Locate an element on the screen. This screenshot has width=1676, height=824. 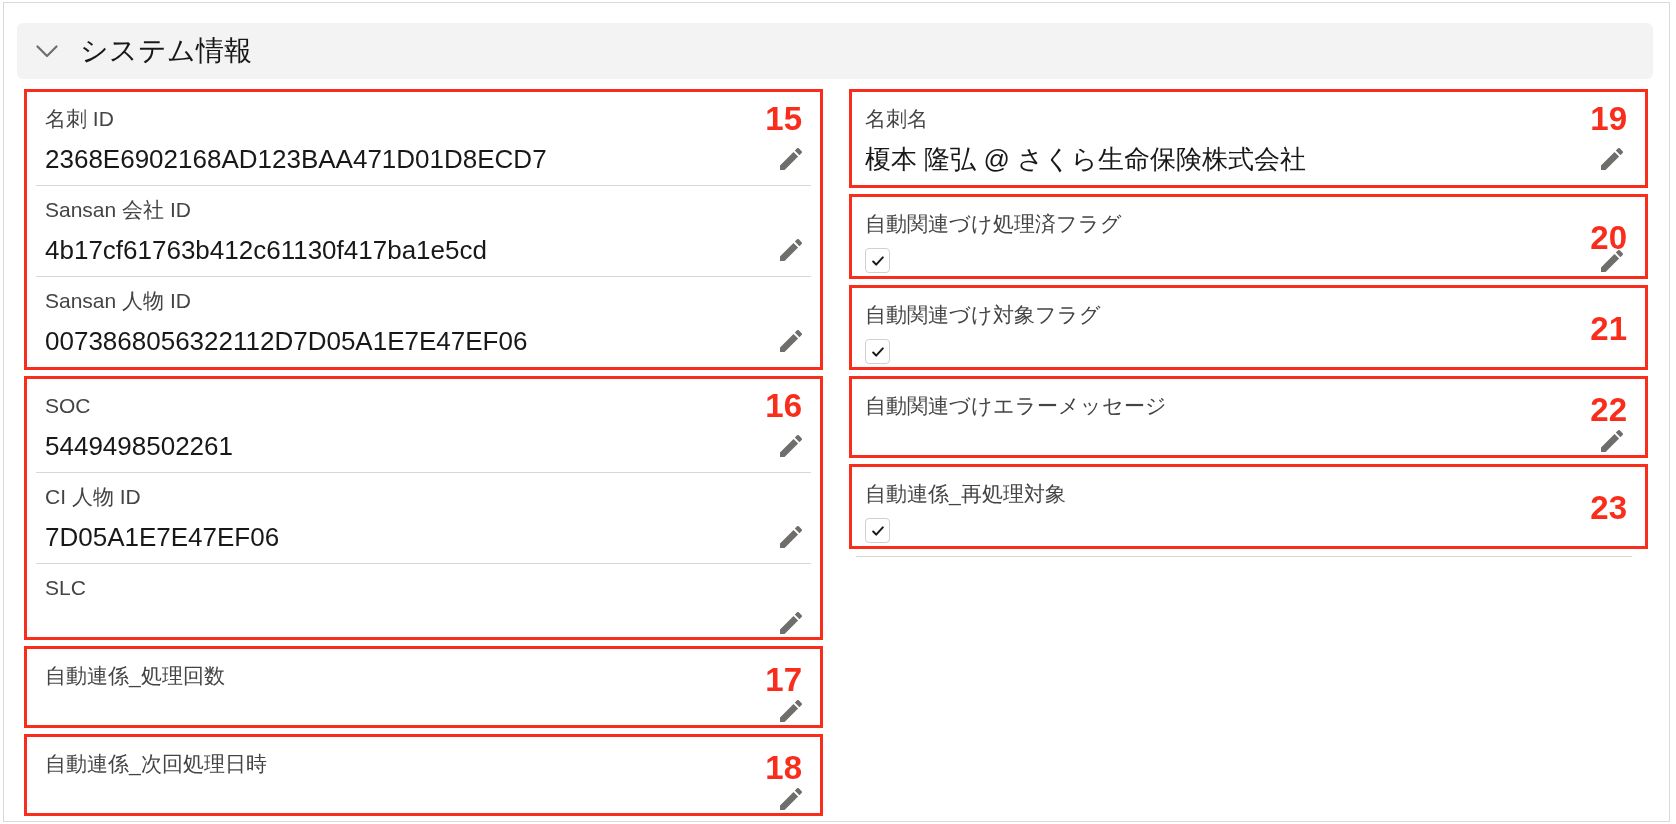
annotation-number: 20 is located at coordinates (1608, 237).